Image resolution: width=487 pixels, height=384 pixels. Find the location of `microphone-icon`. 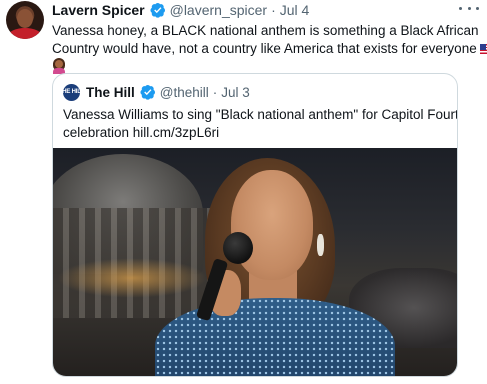

microphone-icon is located at coordinates (238, 248).